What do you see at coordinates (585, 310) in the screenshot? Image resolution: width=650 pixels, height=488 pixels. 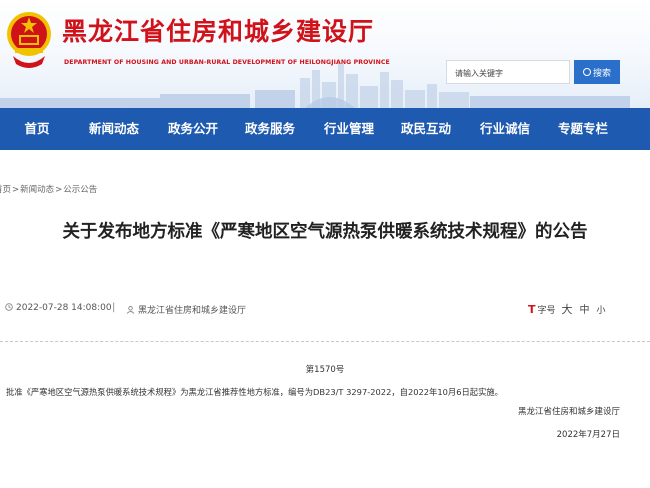 I see `font-size-medium-button: 中` at bounding box center [585, 310].